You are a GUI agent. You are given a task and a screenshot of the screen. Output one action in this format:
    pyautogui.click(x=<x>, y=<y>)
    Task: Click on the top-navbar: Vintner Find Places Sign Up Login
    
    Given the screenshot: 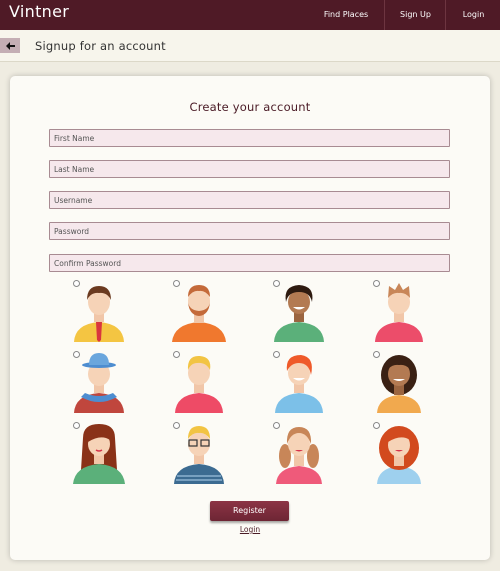 What is the action you would take?
    pyautogui.click(x=250, y=15)
    